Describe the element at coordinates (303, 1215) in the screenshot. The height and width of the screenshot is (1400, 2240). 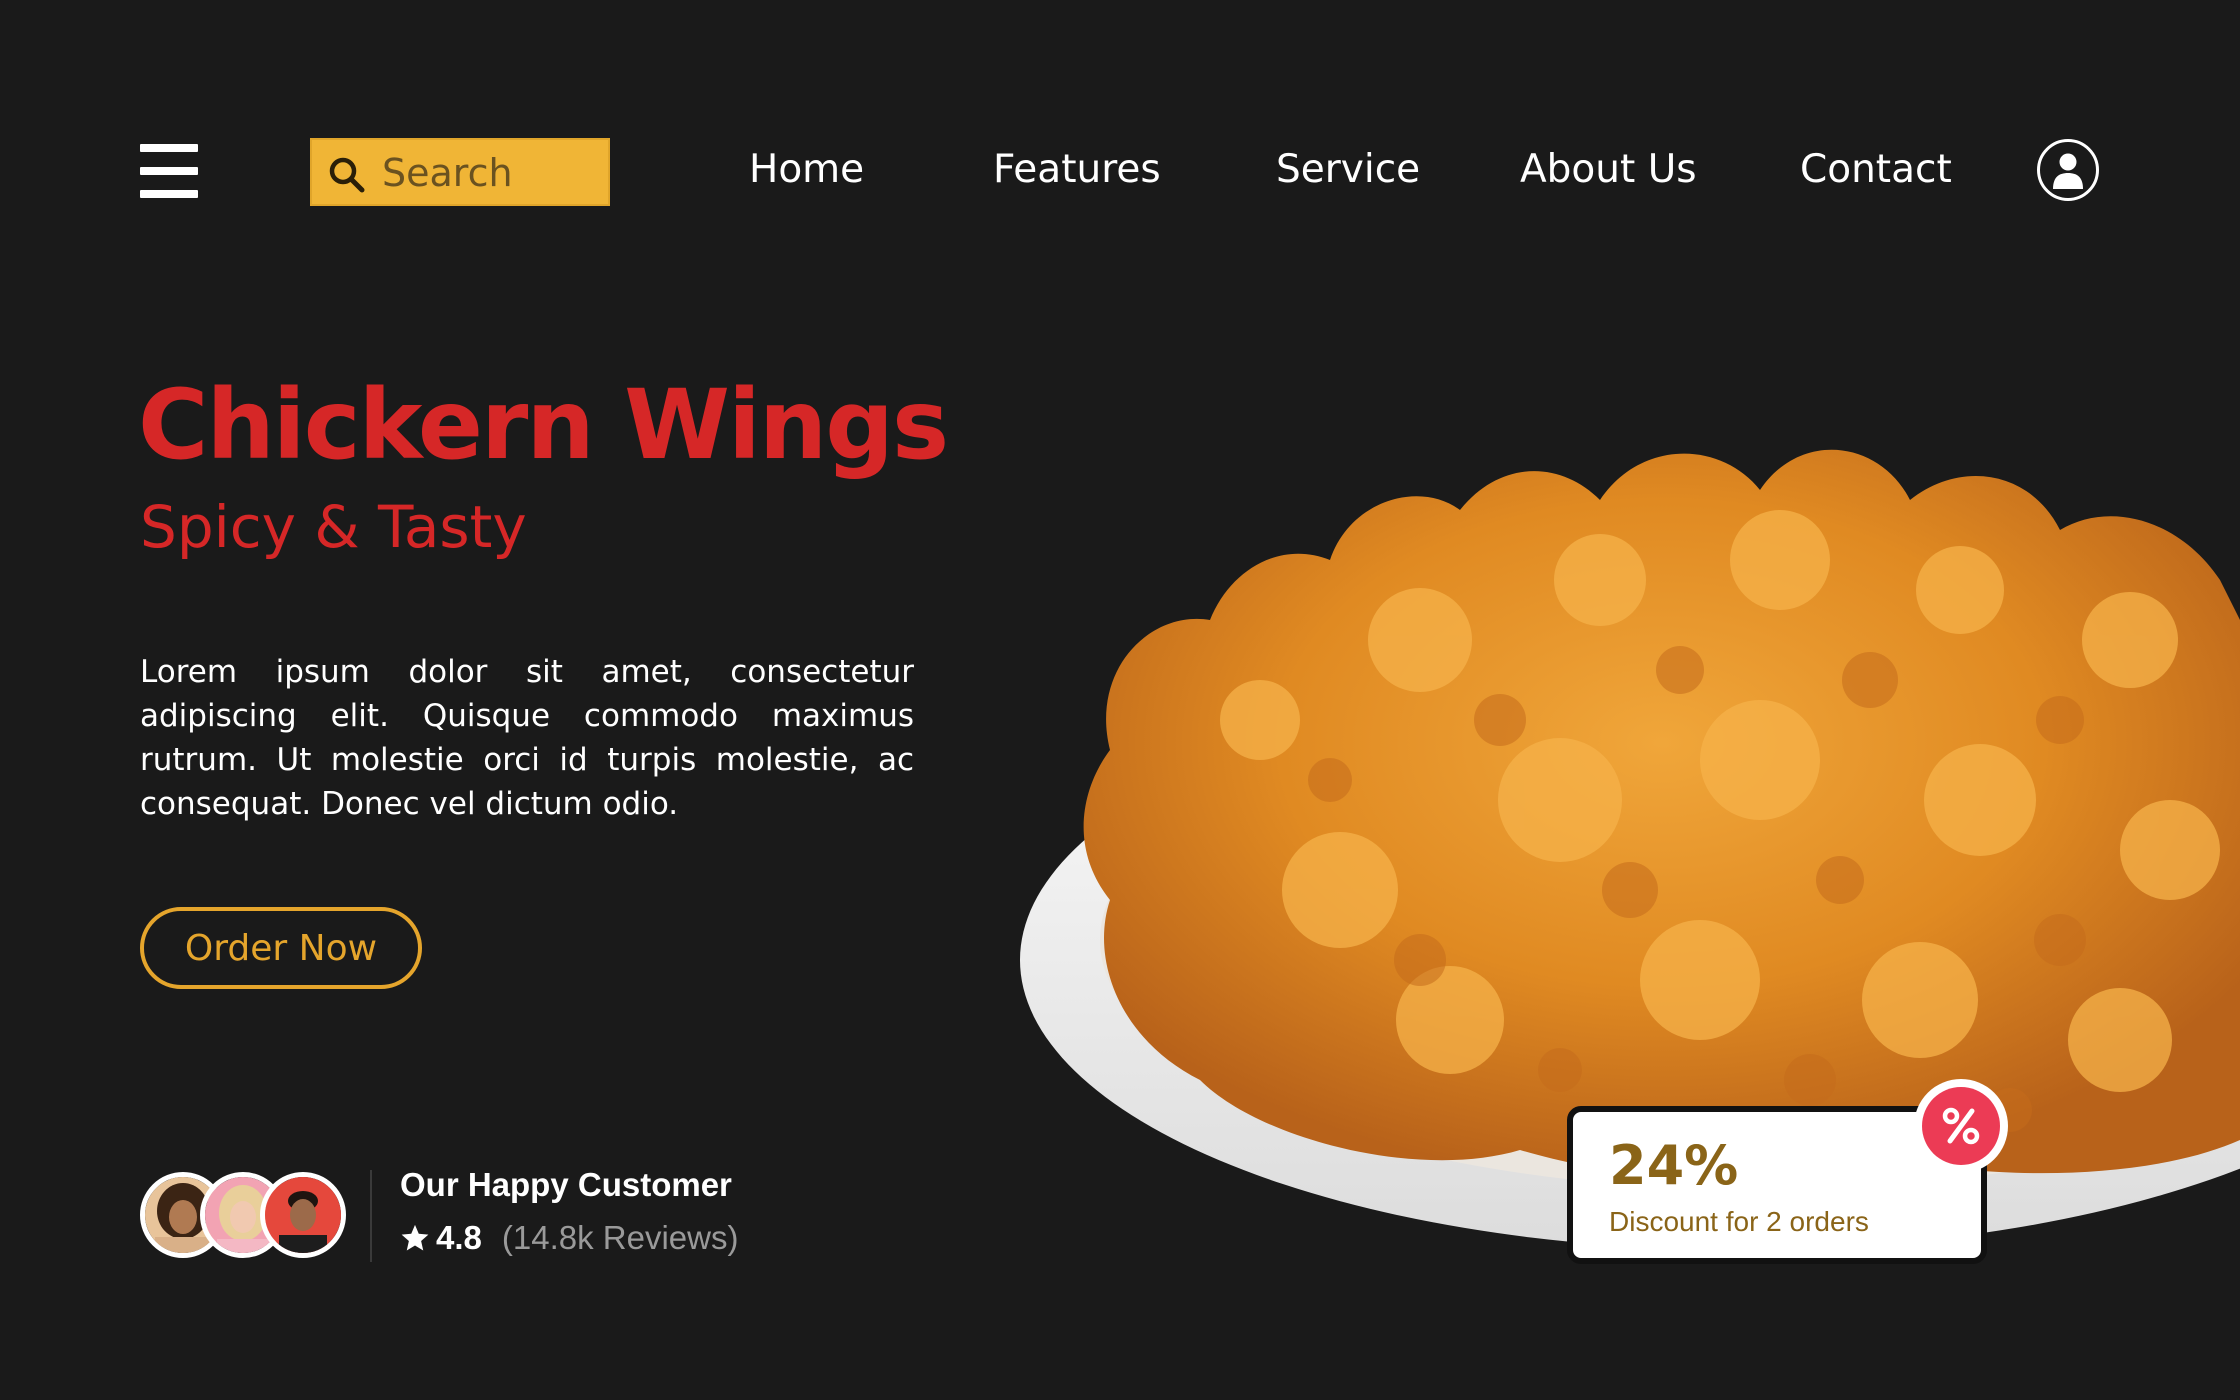
I see `avatar` at that location.